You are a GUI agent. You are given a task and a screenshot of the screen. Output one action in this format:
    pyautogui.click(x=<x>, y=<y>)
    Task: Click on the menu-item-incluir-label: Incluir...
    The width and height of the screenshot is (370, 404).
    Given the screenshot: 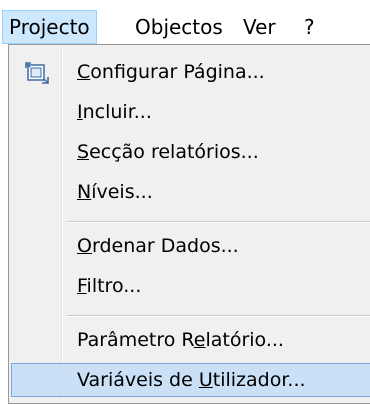 What is the action you would take?
    pyautogui.click(x=114, y=112)
    